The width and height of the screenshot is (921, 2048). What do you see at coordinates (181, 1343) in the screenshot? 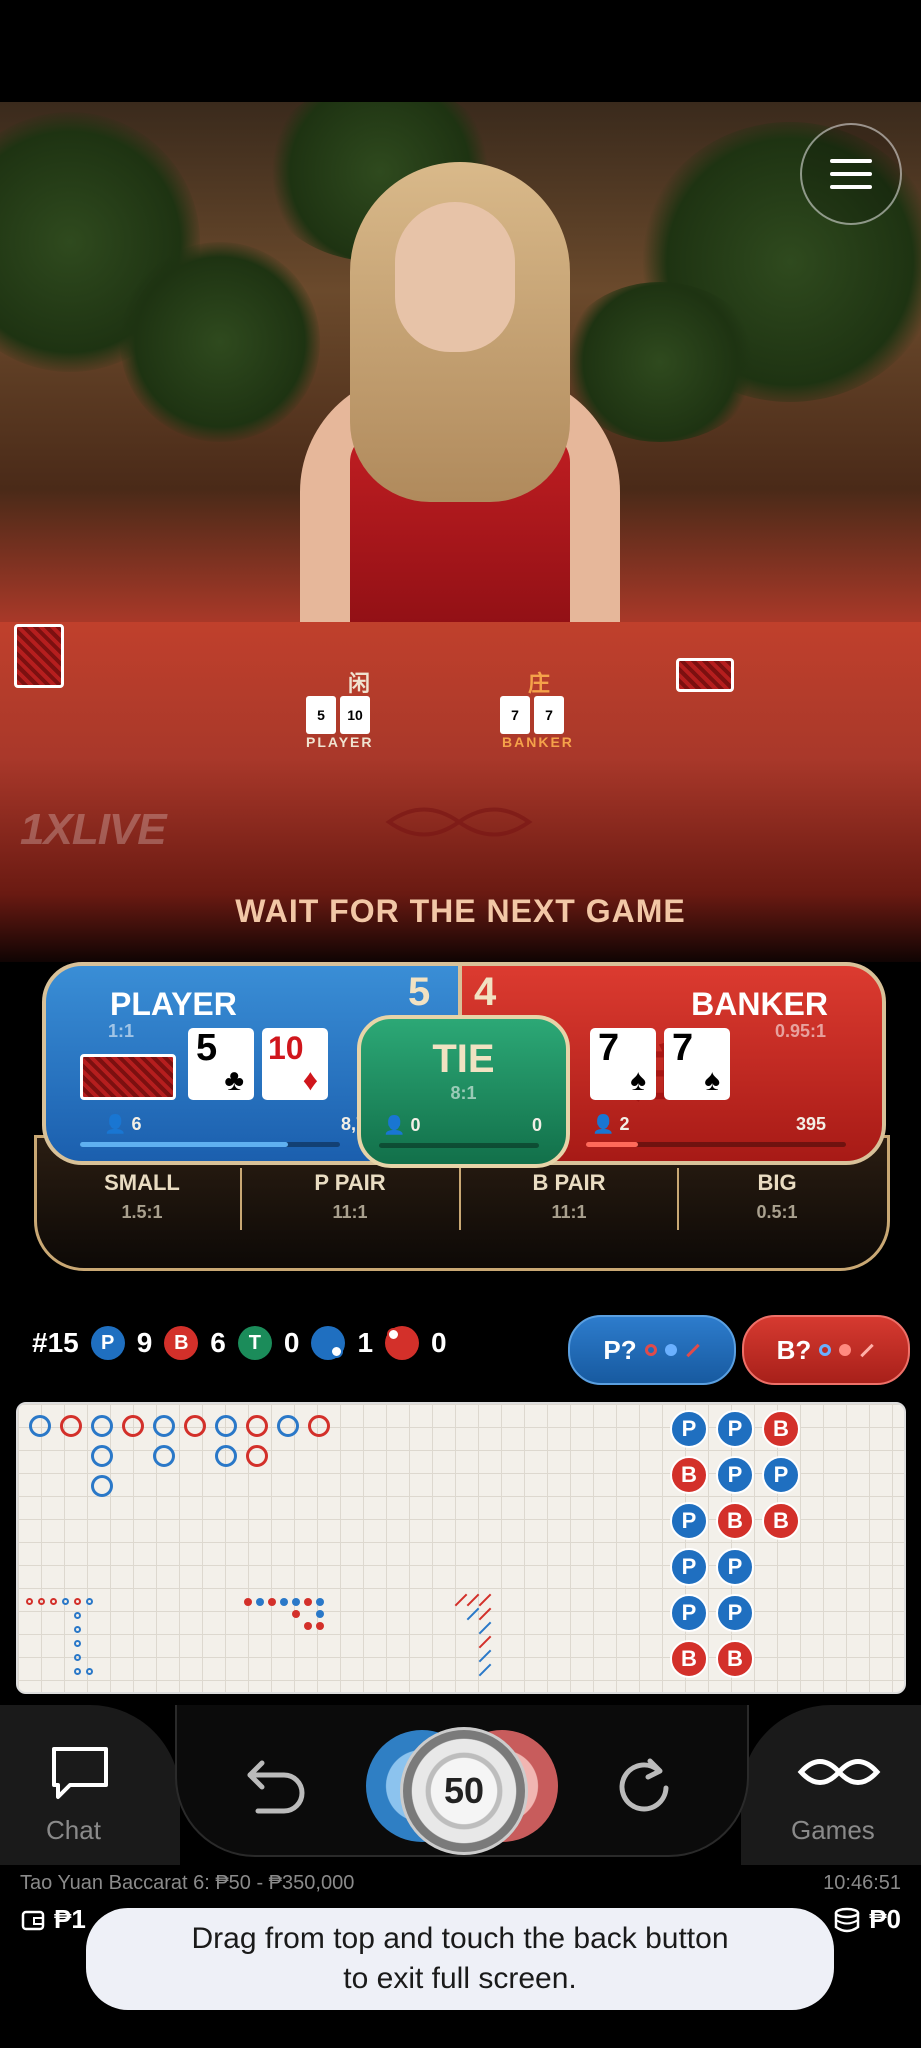
I see `banker-wins-badge: B` at bounding box center [181, 1343].